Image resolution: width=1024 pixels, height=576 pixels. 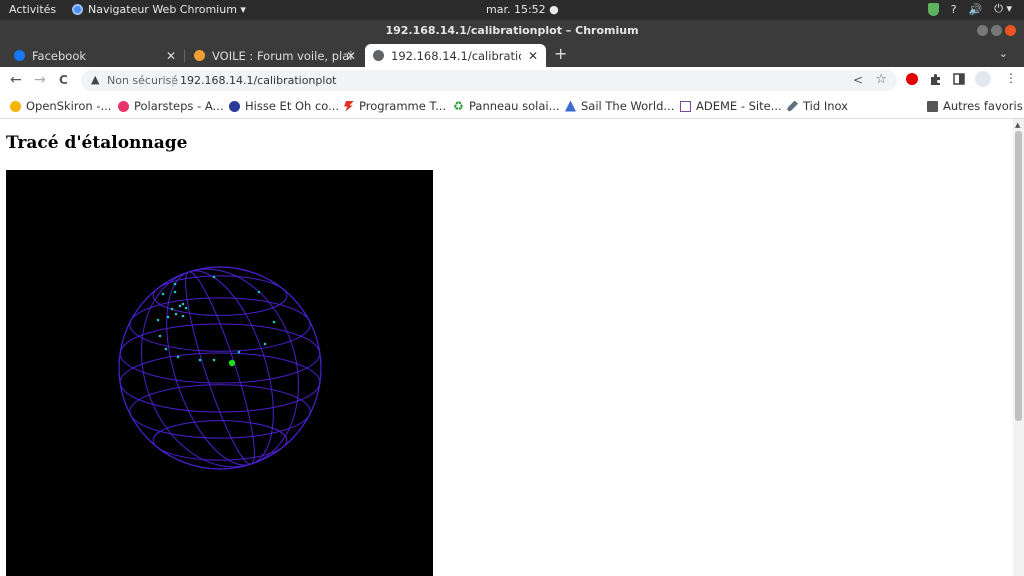 I want to click on voile-favicon-icon, so click(x=199, y=55).